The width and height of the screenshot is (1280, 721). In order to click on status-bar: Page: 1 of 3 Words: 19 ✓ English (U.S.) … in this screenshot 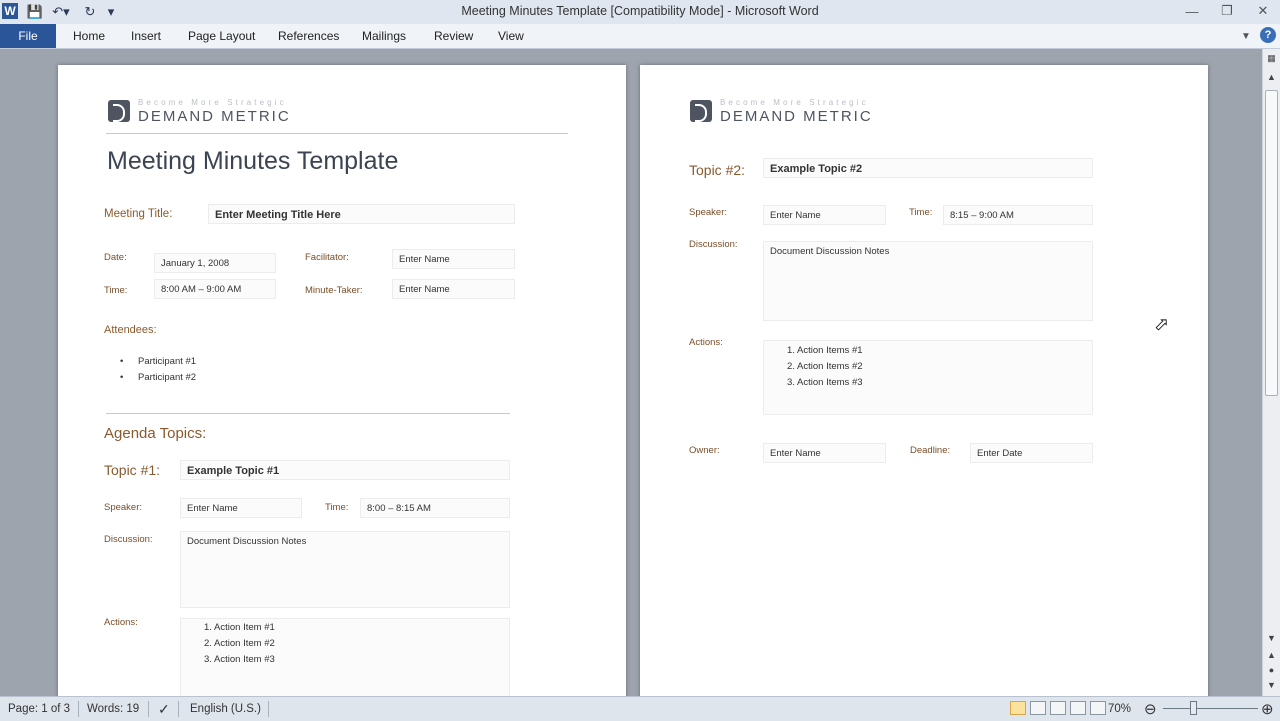, I will do `click(640, 708)`.